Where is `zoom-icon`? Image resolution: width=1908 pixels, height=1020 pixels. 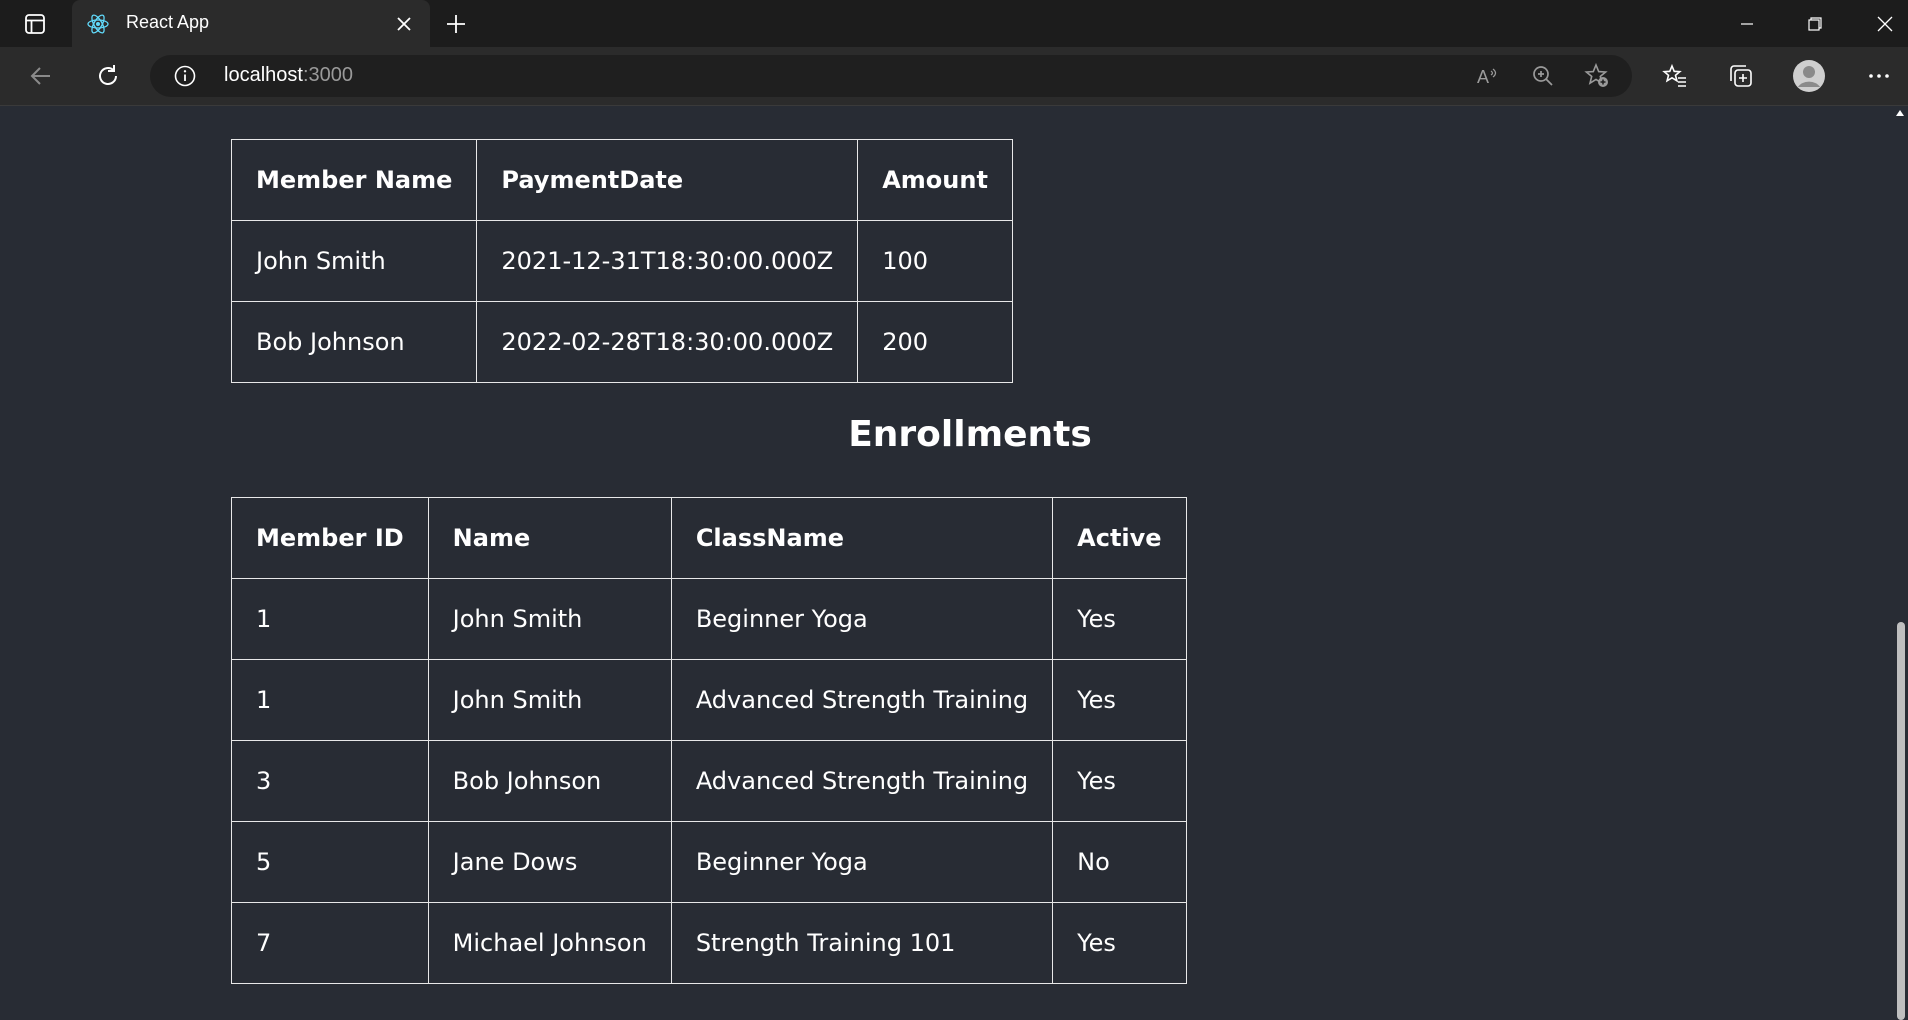
zoom-icon is located at coordinates (1543, 76).